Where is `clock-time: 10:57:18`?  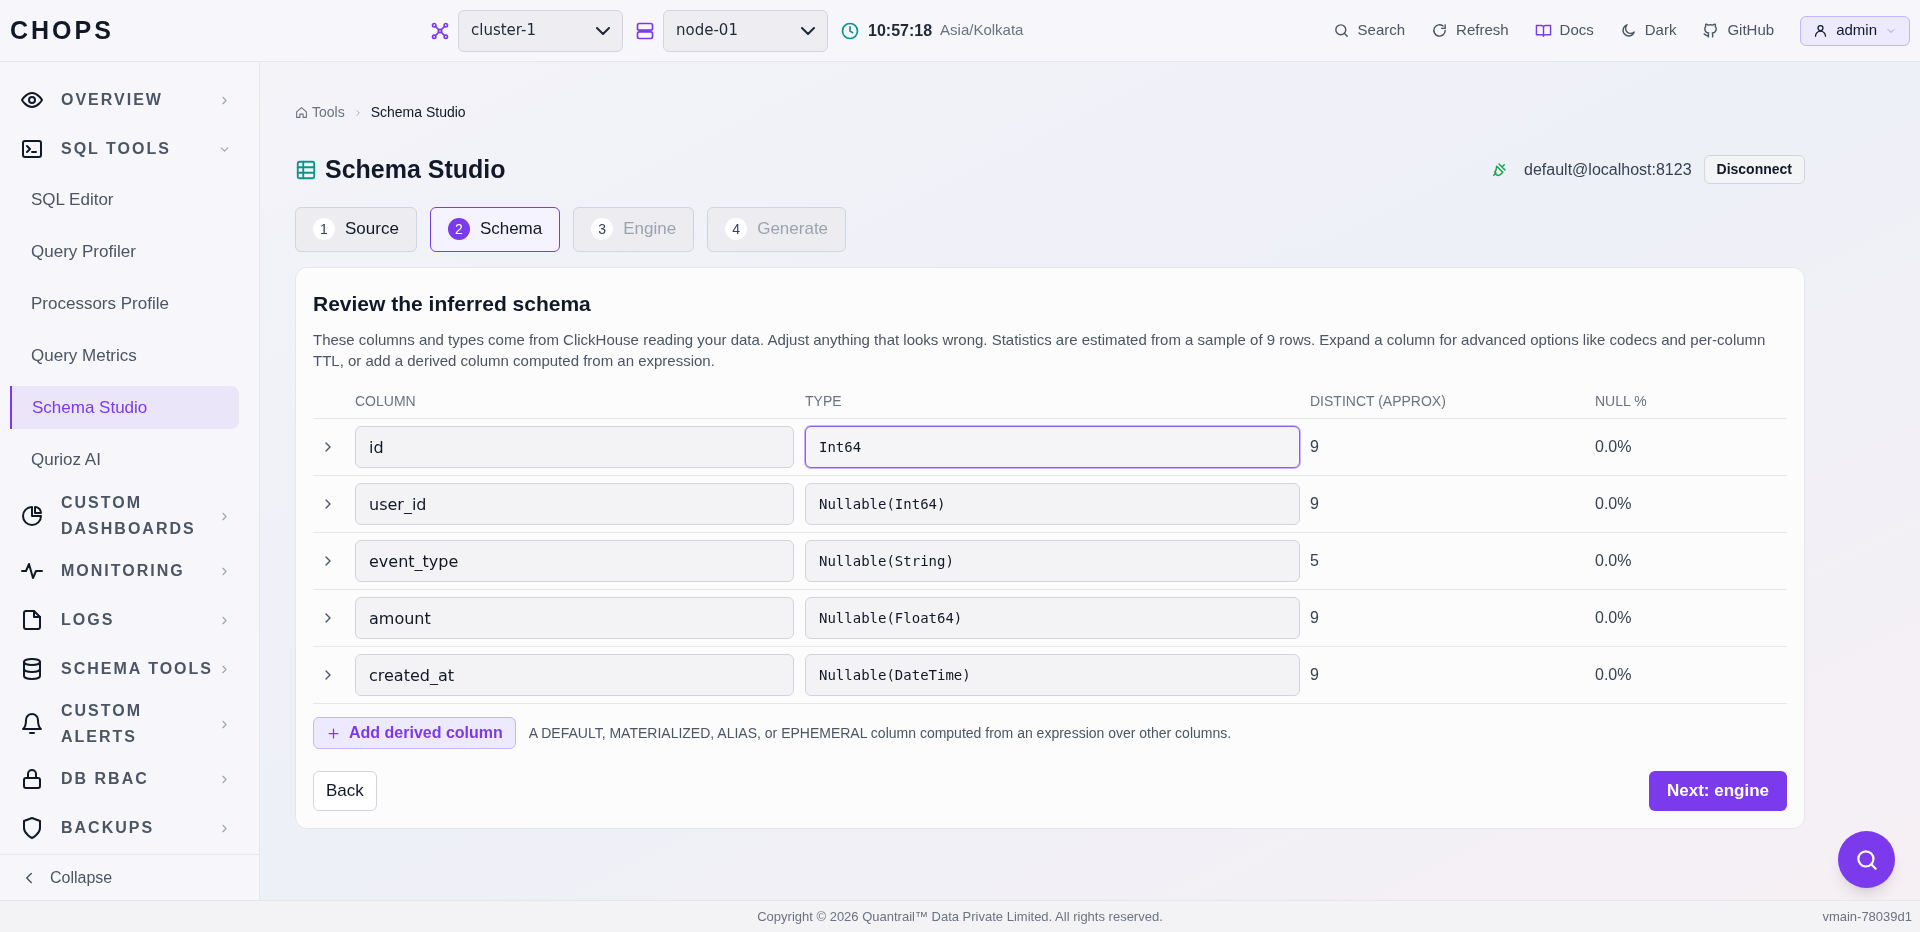
clock-time: 10:57:18 is located at coordinates (900, 30).